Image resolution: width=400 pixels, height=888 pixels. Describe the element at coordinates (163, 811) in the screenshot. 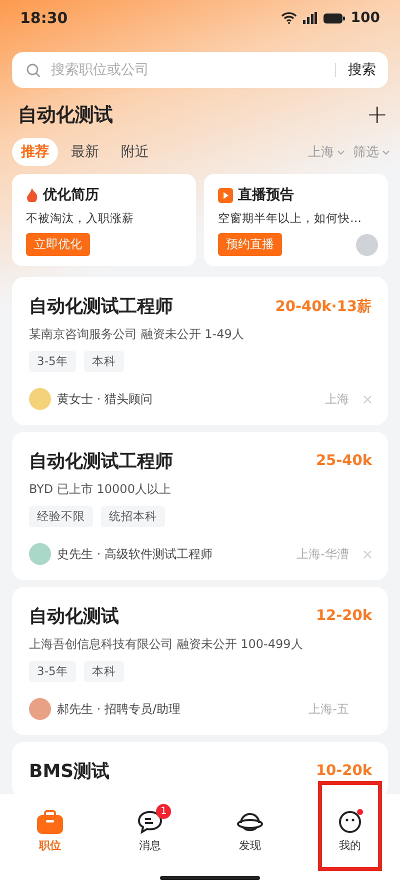

I see `unread-badge: 1` at that location.